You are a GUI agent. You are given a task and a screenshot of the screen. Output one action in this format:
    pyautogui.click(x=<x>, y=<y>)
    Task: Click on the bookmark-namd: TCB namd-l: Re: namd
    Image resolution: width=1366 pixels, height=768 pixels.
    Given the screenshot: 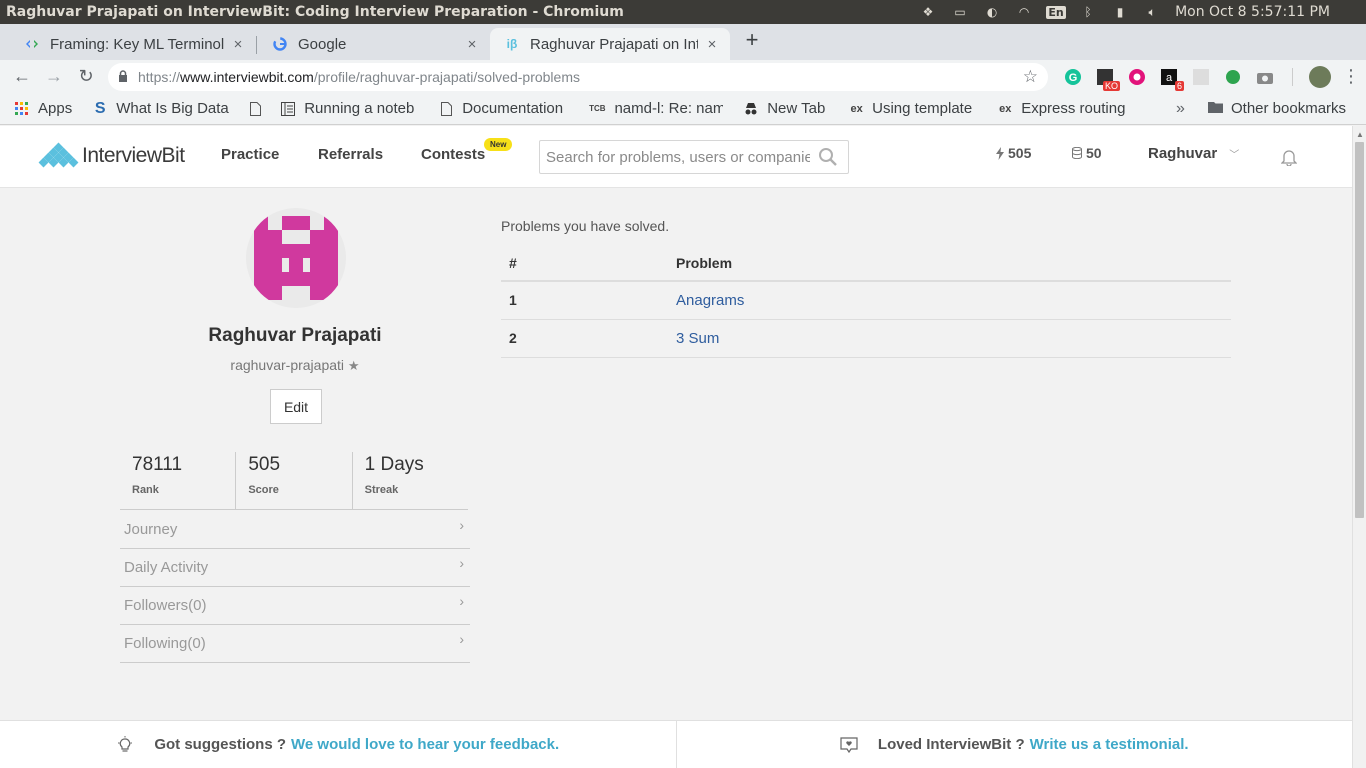 What is the action you would take?
    pyautogui.click(x=651, y=108)
    